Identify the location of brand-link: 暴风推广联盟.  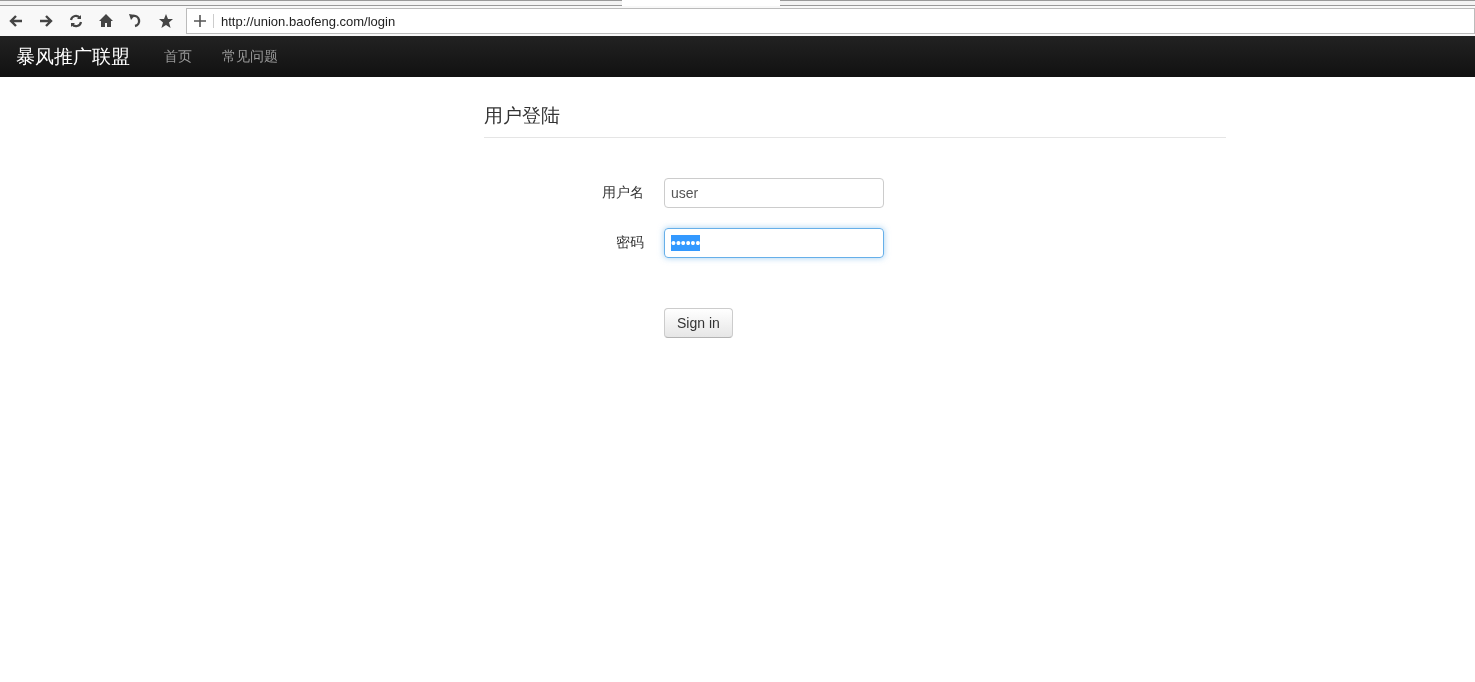
(73, 56).